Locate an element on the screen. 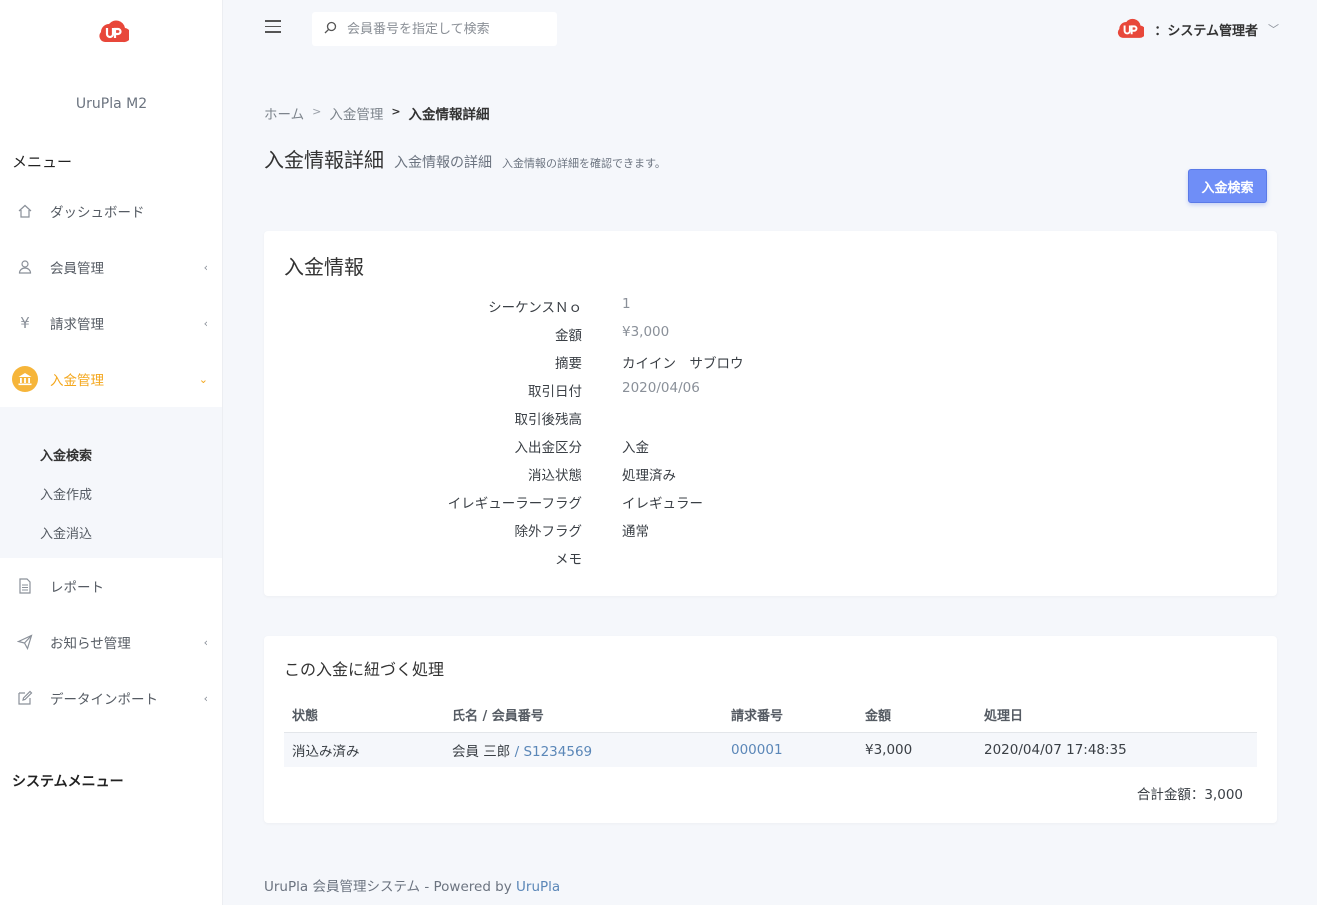  field-label: 取引後残高 is located at coordinates (548, 420).